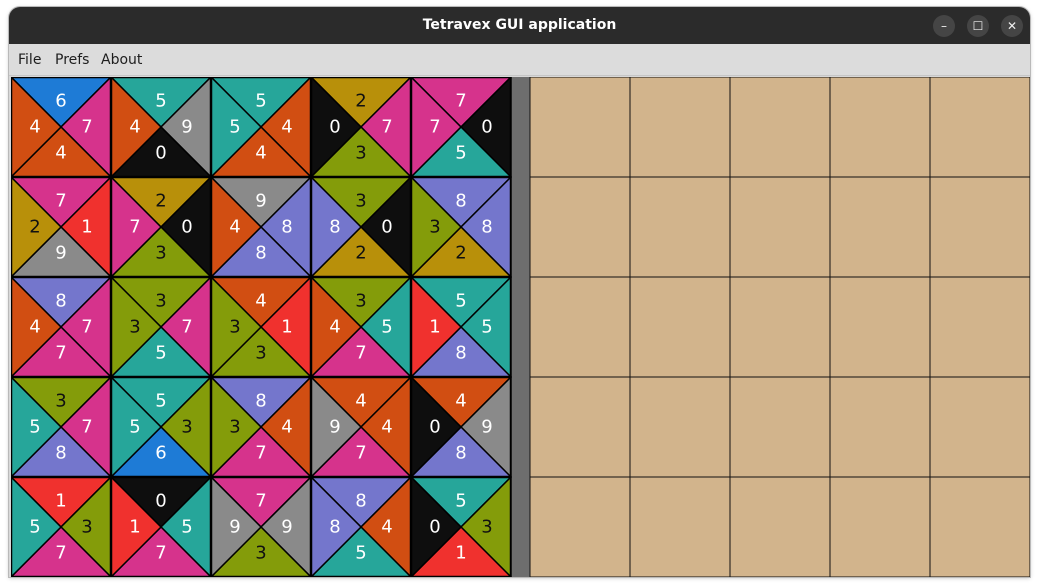 Image resolution: width=1040 pixels, height=587 pixels. What do you see at coordinates (261, 427) in the screenshot?
I see `puzzle-tile-r4-c3` at bounding box center [261, 427].